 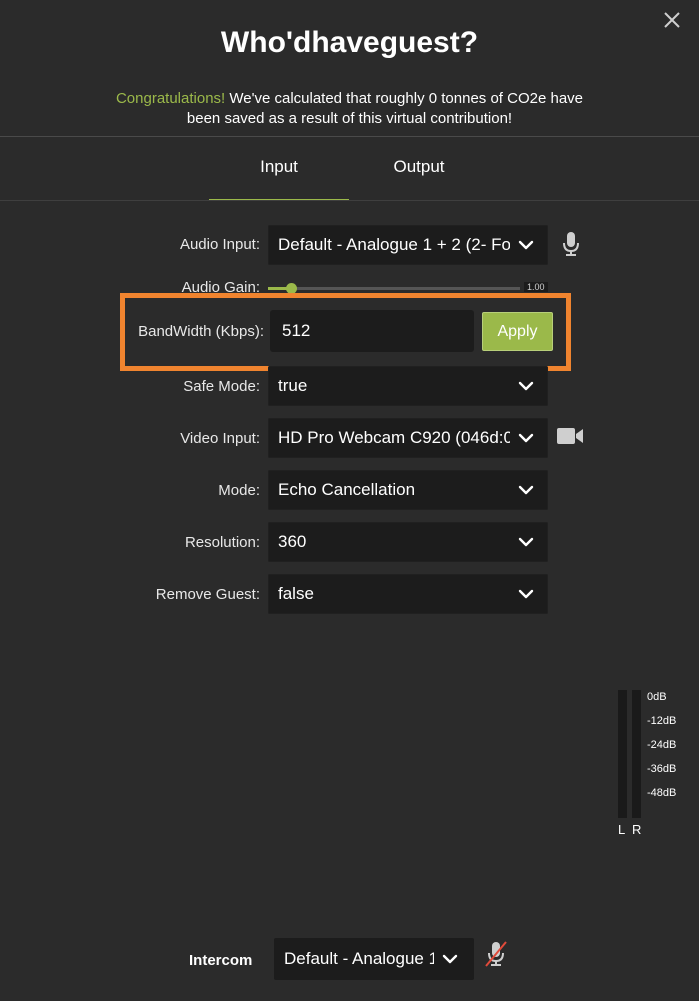 I want to click on remove-guest-select: false, so click(x=408, y=594).